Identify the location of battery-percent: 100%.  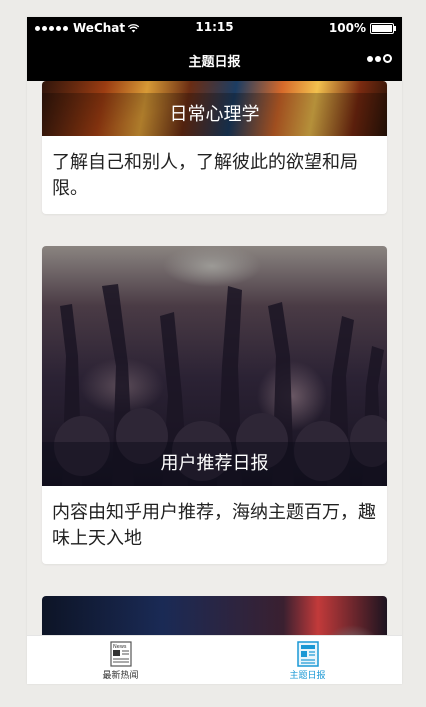
(347, 28).